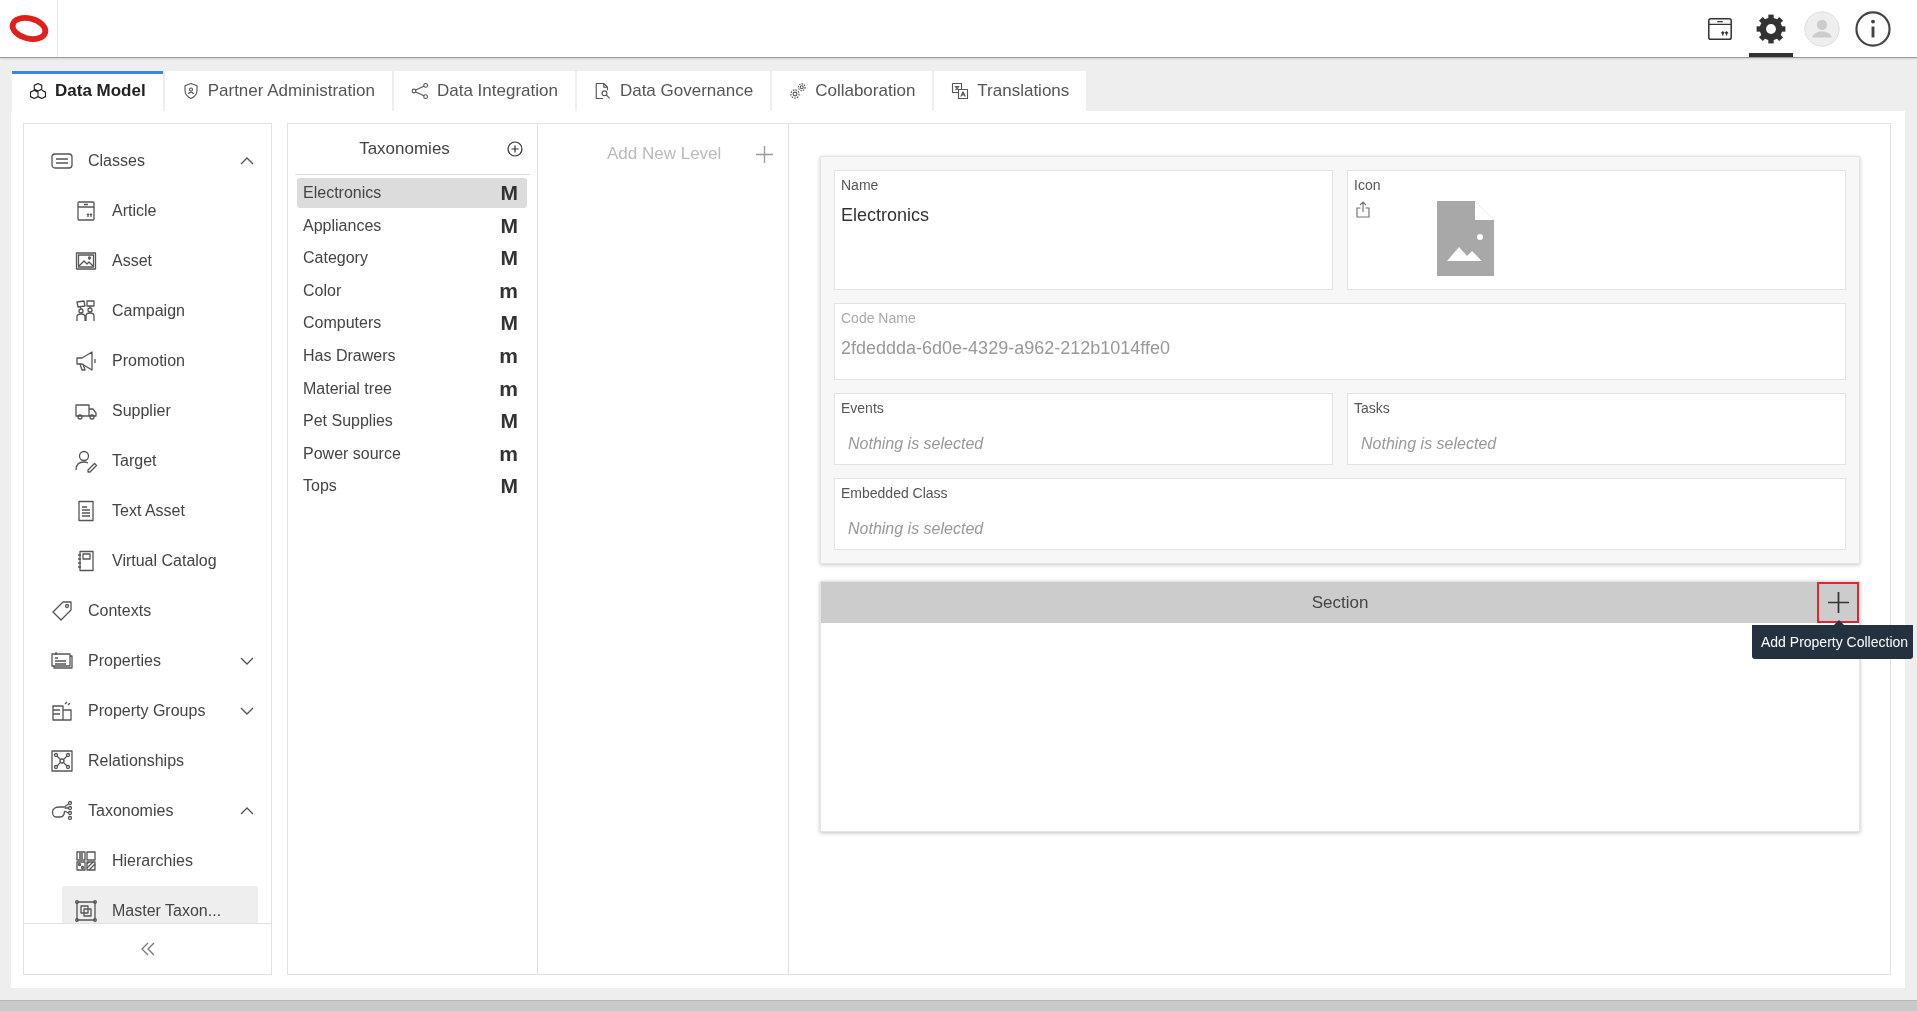 This screenshot has width=1917, height=1011. I want to click on add-button, so click(1838, 602).